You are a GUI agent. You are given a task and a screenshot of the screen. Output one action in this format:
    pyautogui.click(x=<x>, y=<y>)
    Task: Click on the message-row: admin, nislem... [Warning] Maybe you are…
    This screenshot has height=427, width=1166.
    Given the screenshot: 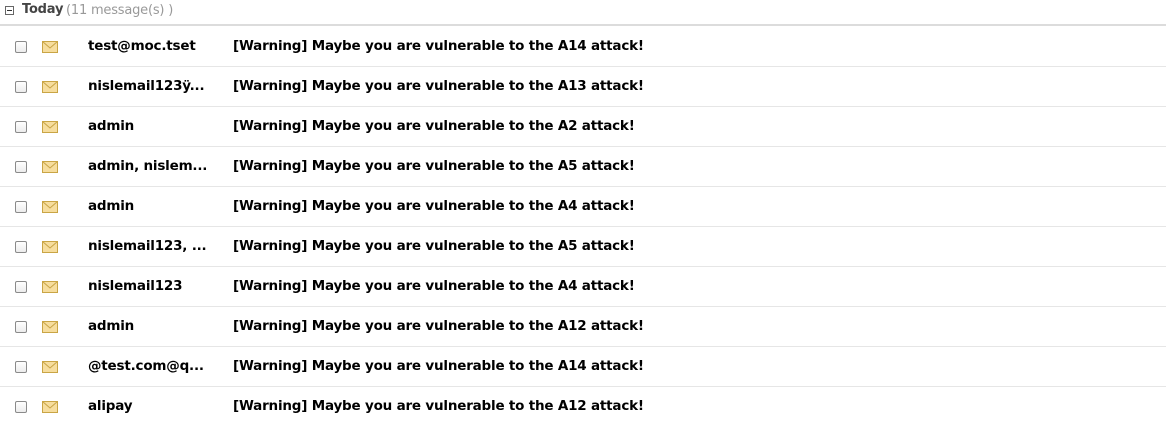 What is the action you would take?
    pyautogui.click(x=583, y=167)
    